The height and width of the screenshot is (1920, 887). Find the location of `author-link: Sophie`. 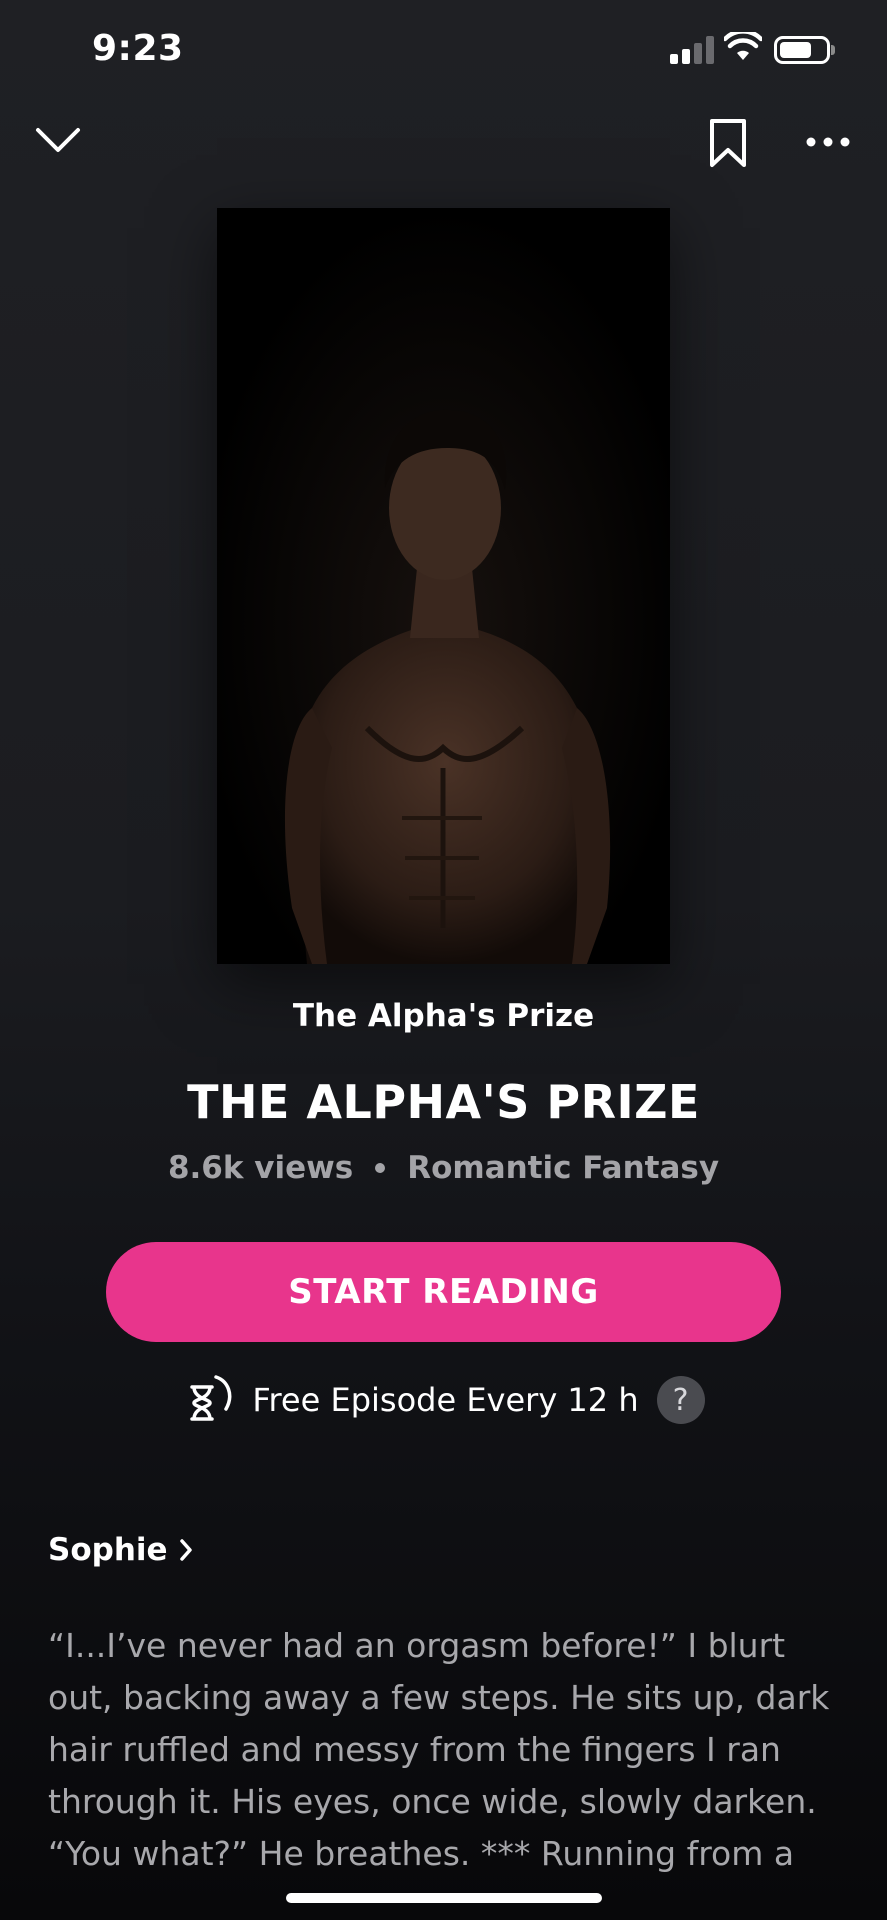

author-link: Sophie is located at coordinates (121, 1550).